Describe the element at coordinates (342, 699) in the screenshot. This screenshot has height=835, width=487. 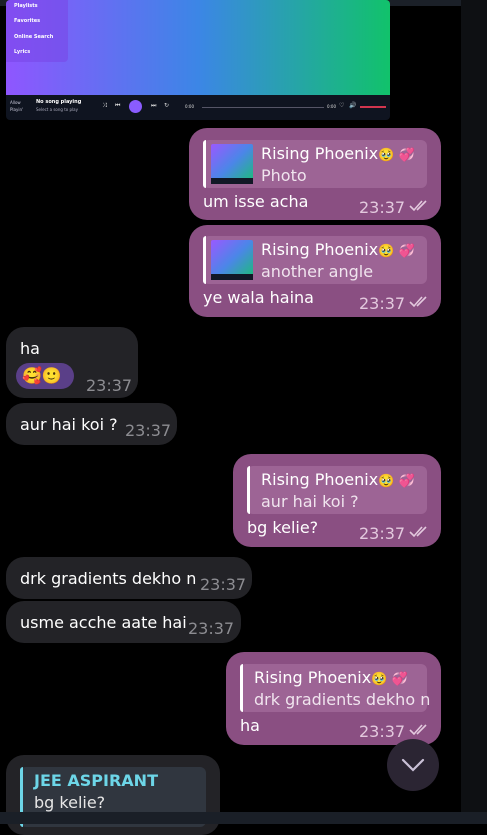
I see `reply-text: drk gradients dekho n` at that location.